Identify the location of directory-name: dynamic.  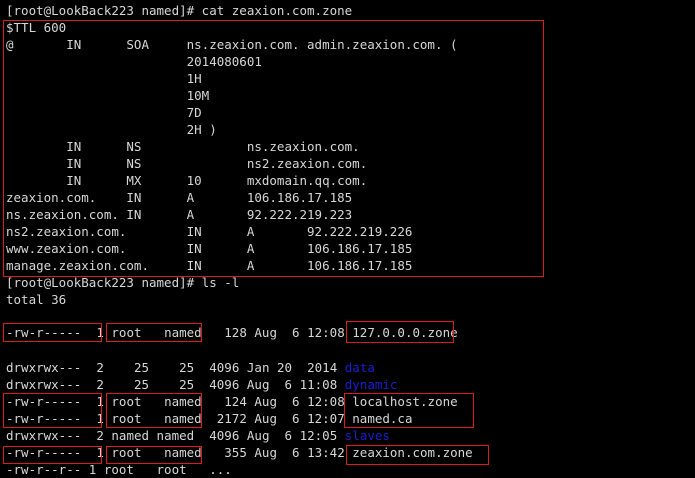
(371, 384).